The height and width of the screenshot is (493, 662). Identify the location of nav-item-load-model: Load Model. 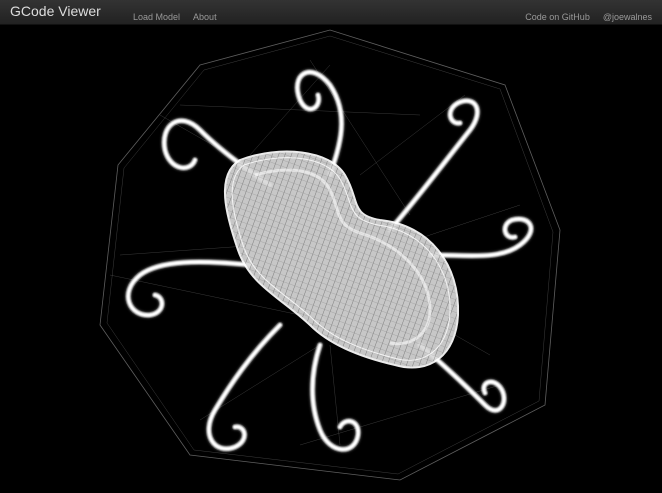
(156, 16).